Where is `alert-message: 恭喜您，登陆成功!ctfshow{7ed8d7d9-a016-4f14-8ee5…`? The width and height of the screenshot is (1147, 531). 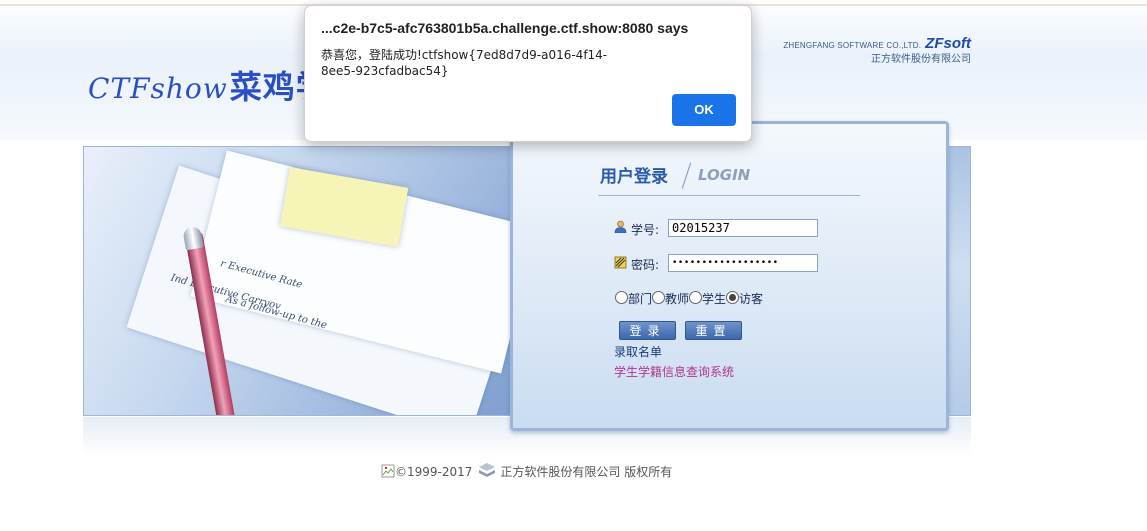
alert-message: 恭喜您，登陆成功!ctfshow{7ed8d7d9-a016-4f14-8ee5… is located at coordinates (464, 63).